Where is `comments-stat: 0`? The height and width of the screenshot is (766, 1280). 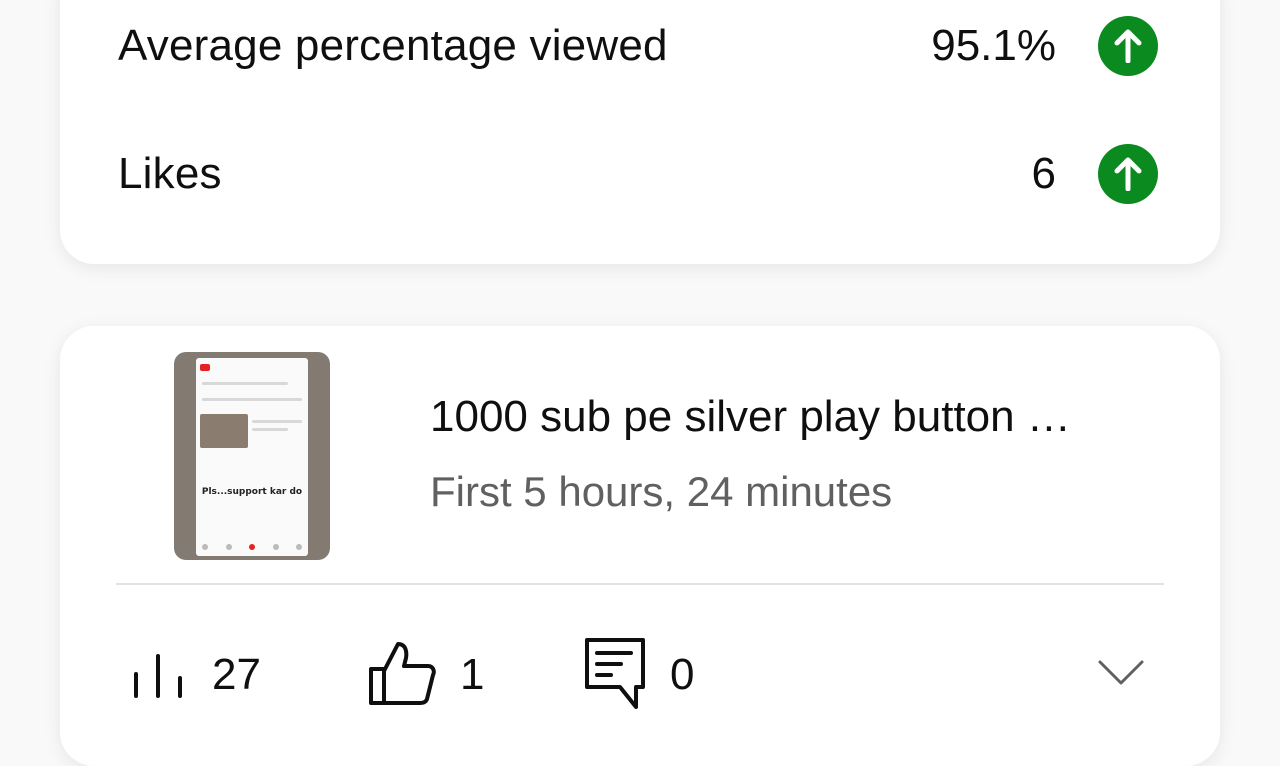 comments-stat: 0 is located at coordinates (639, 673).